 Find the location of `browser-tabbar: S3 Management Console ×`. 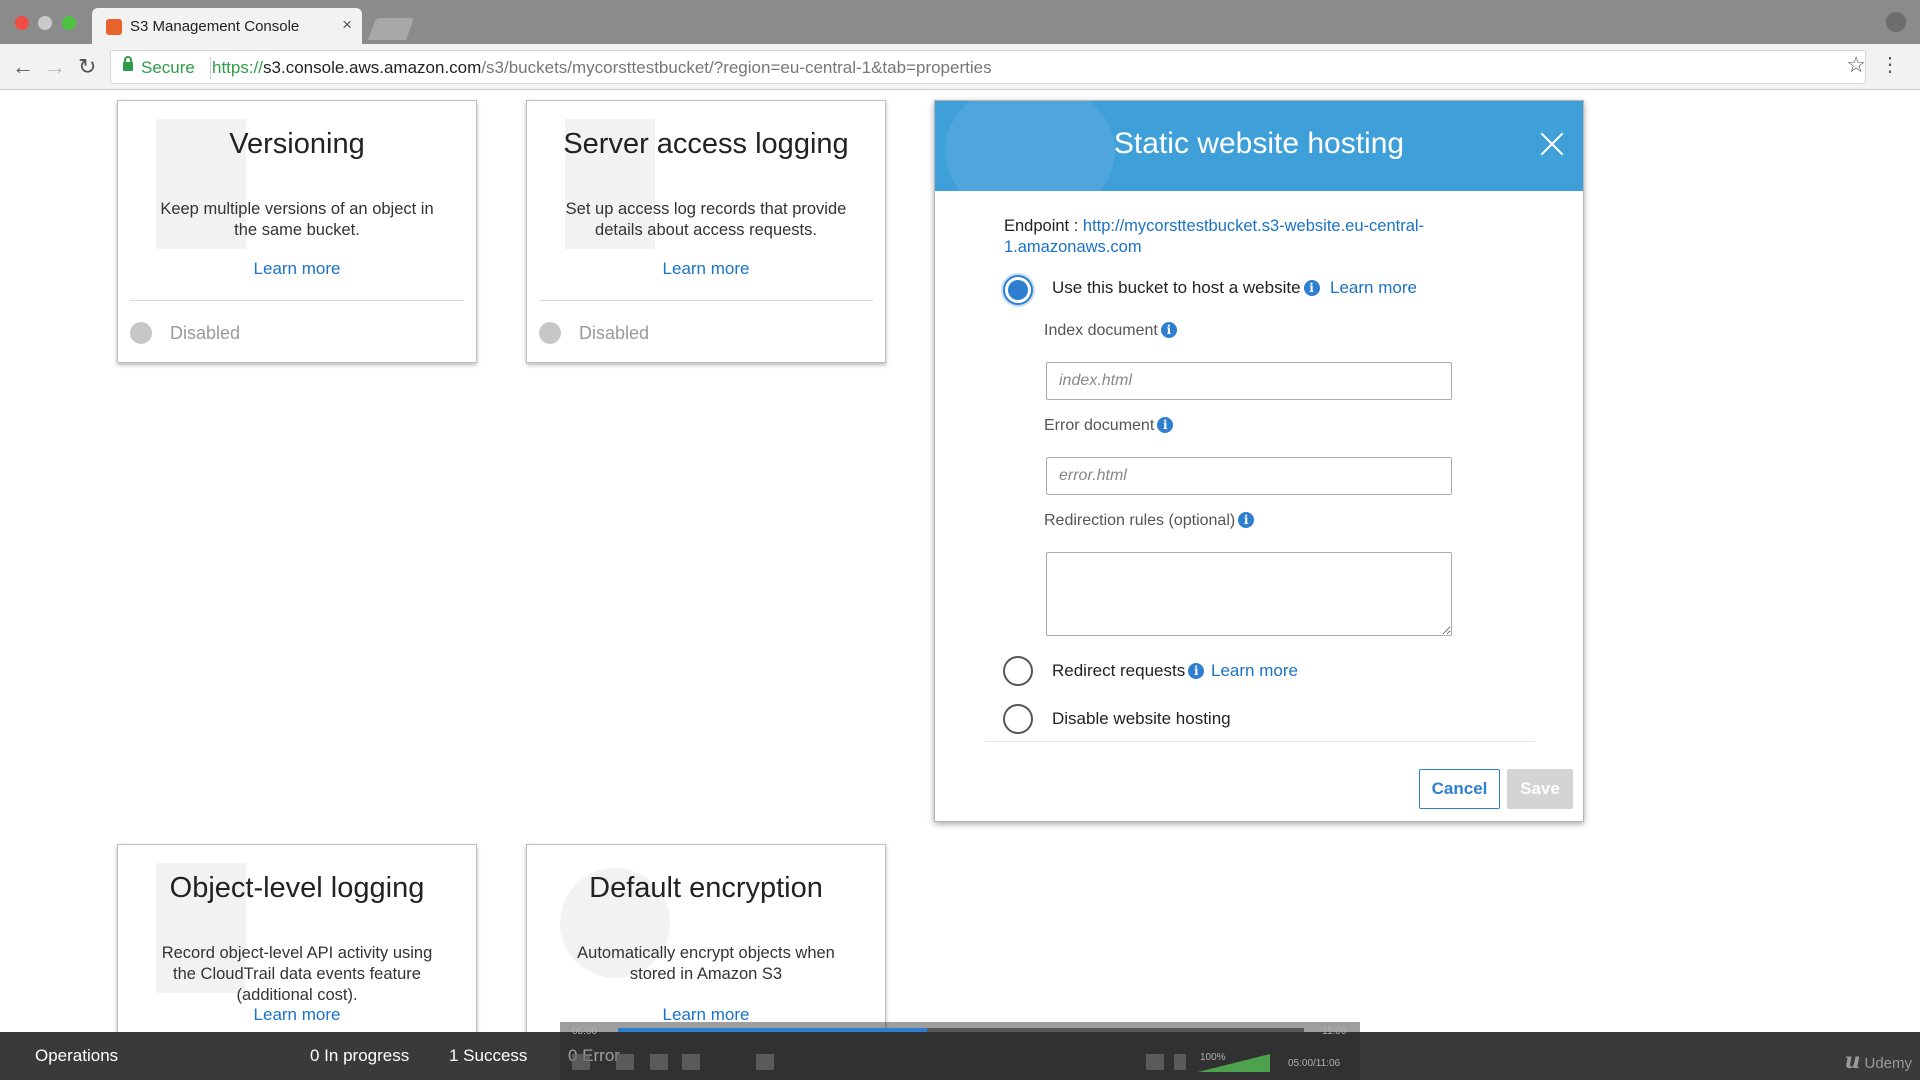

browser-tabbar: S3 Management Console × is located at coordinates (960, 22).